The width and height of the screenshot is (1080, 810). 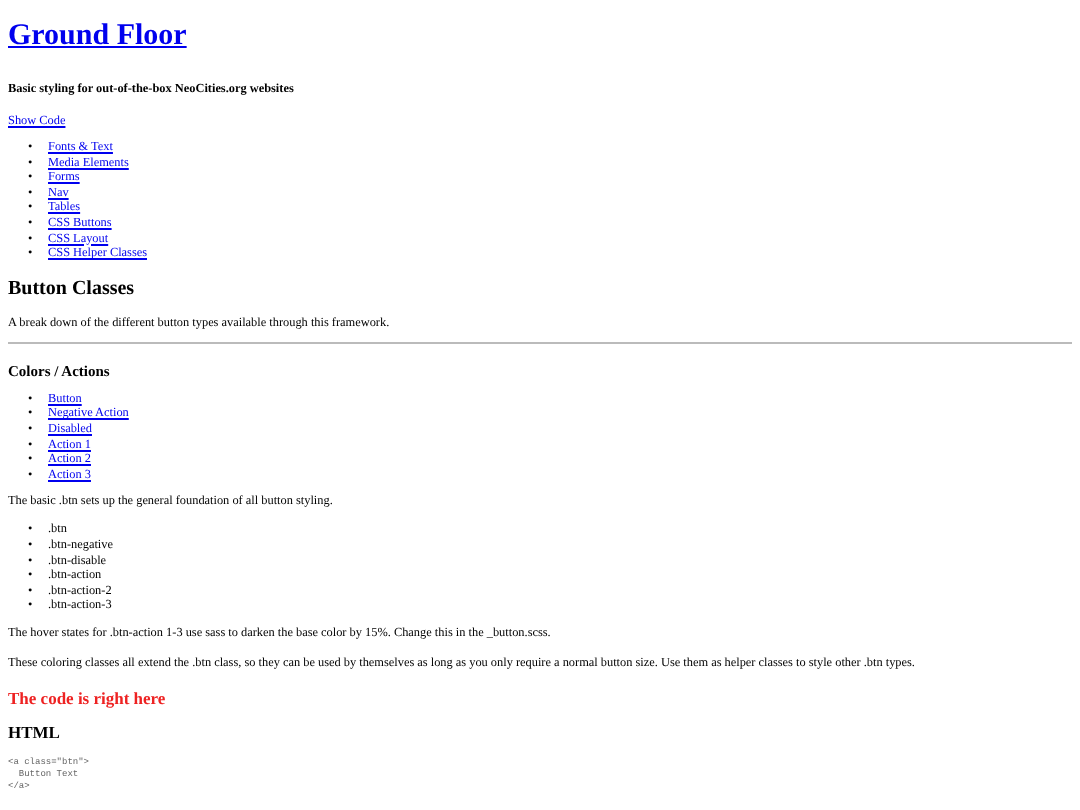 What do you see at coordinates (35, 731) in the screenshot?
I see `html-heading: HTML` at bounding box center [35, 731].